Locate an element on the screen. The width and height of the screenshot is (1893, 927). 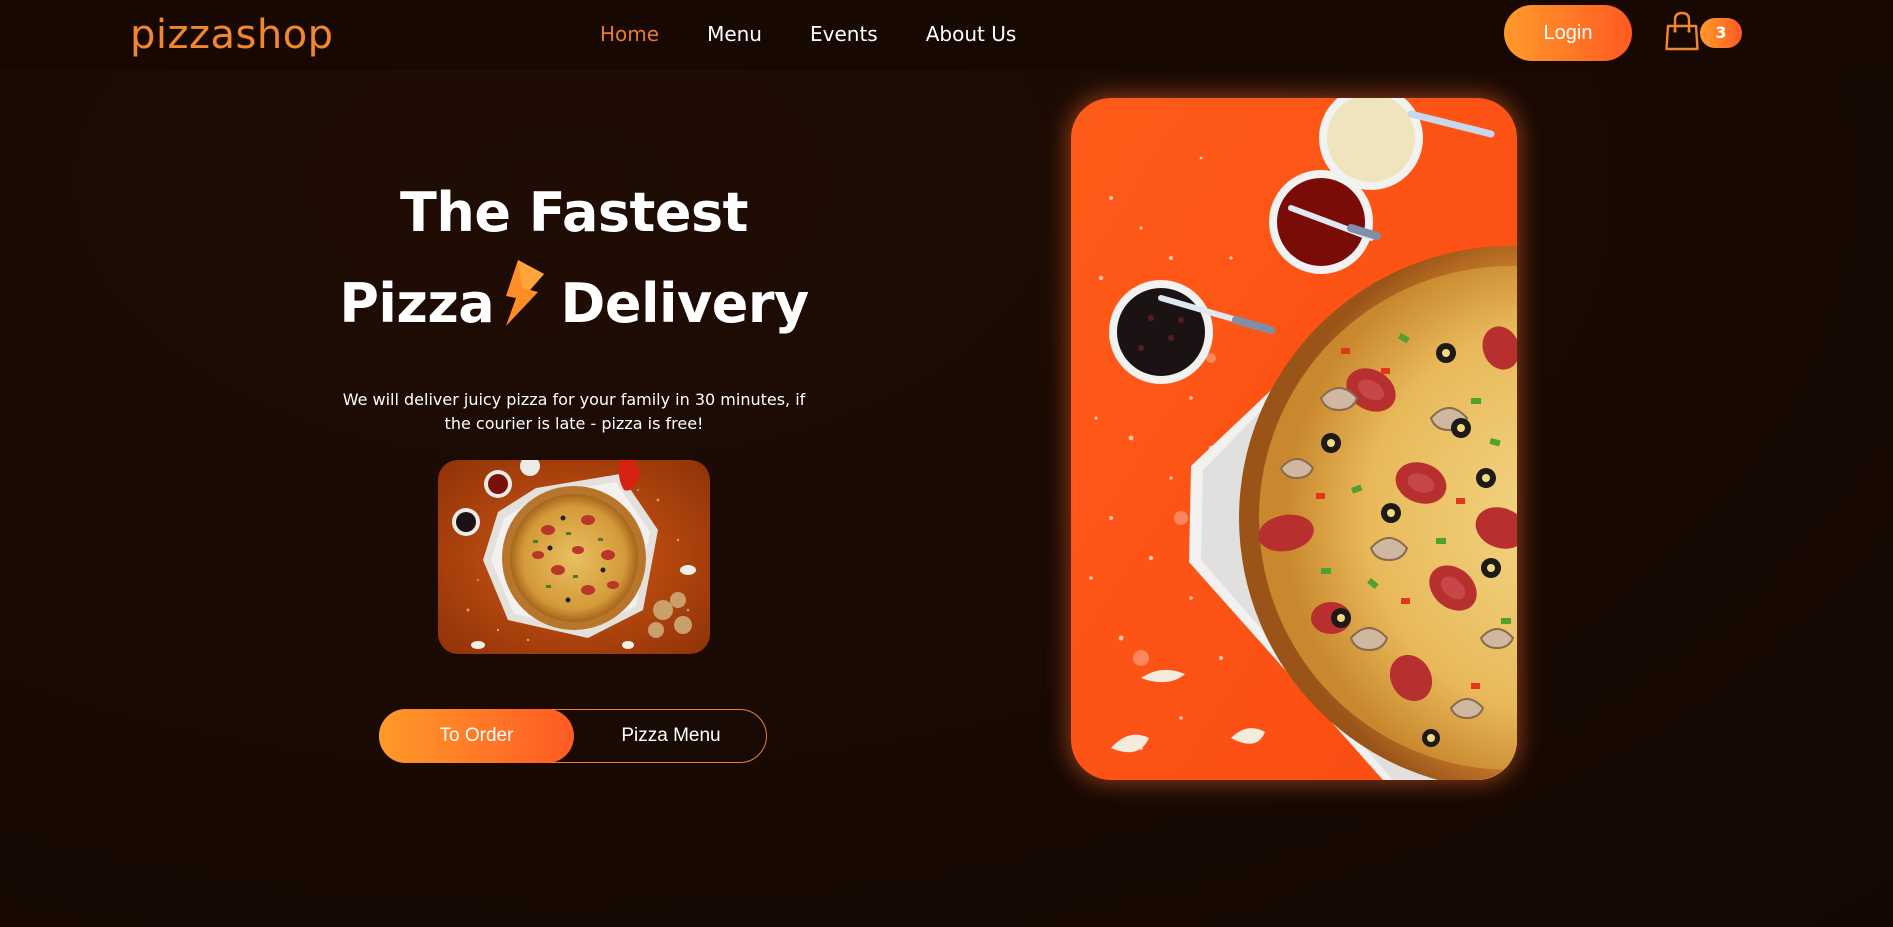
hero-title-line-1: The Fastest is located at coordinates (574, 212).